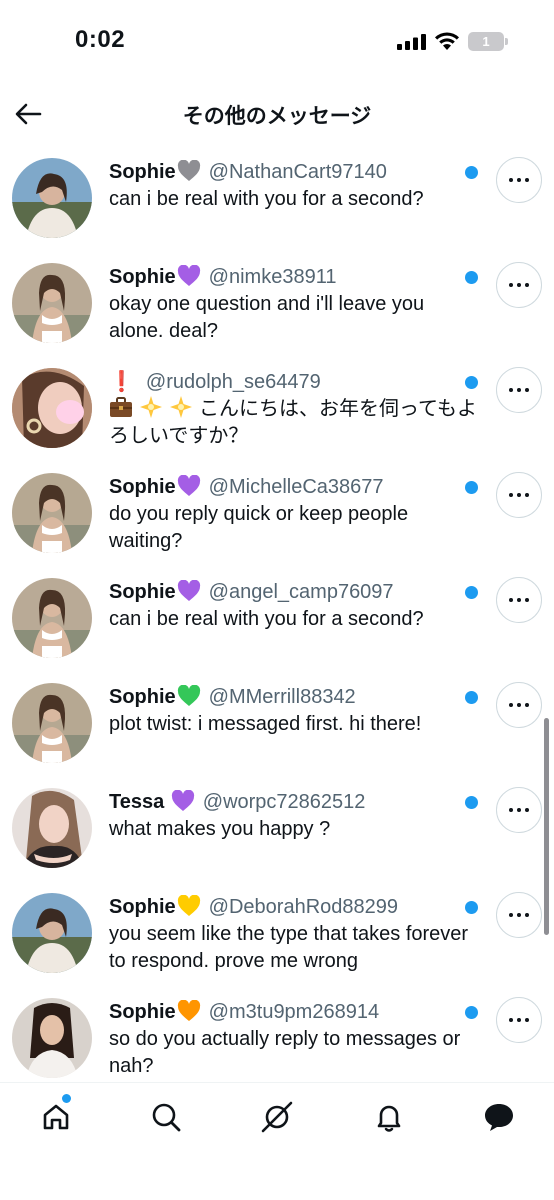 The image size is (554, 1200). What do you see at coordinates (272, 277) in the screenshot?
I see `sender-handle: @nimke38911` at bounding box center [272, 277].